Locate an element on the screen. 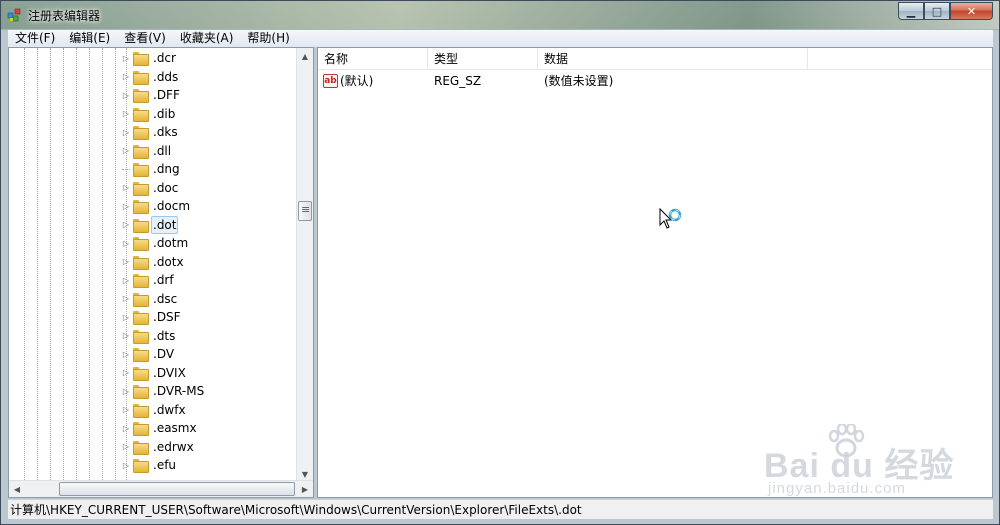  tree-horizontal-scrollbar: ◀ ▶ is located at coordinates (161, 488).